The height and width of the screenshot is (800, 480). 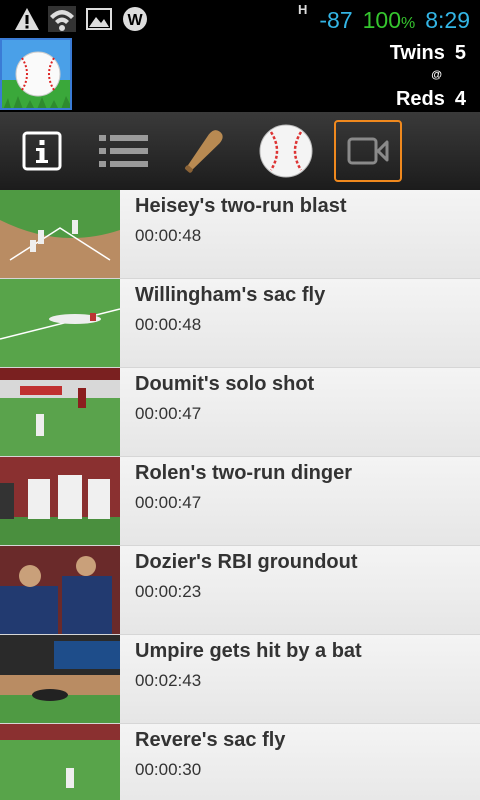 I want to click on video-title: Dozier's RBI groundout, so click(x=246, y=562).